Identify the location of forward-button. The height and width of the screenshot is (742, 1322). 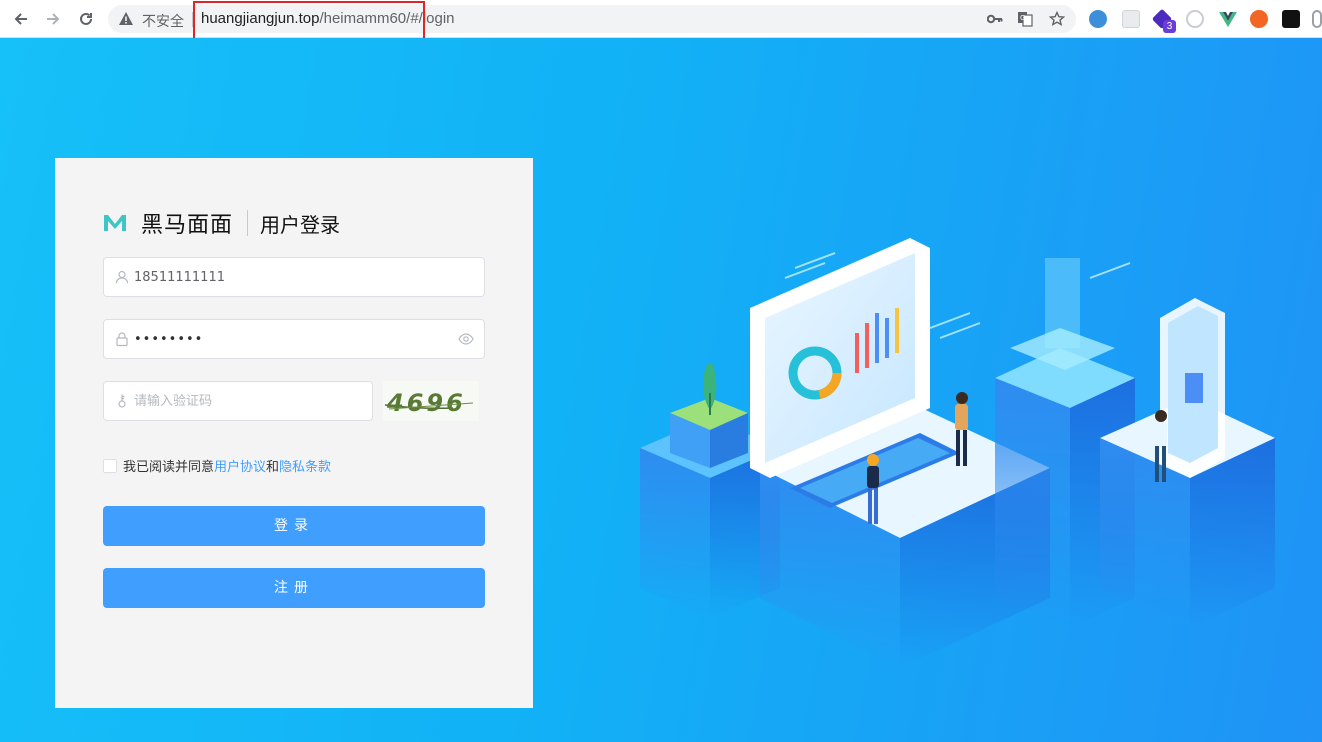
(53, 19).